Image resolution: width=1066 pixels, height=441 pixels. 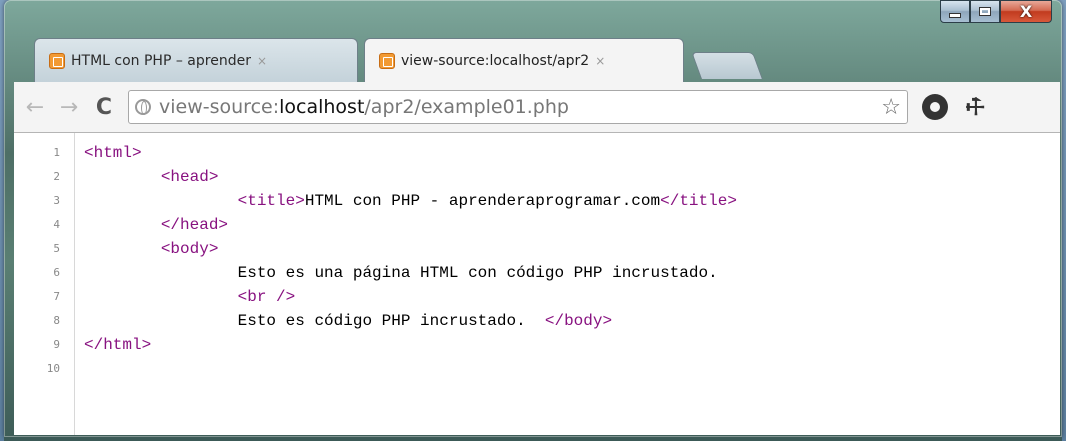 I want to click on line-number: 4, so click(x=56, y=224).